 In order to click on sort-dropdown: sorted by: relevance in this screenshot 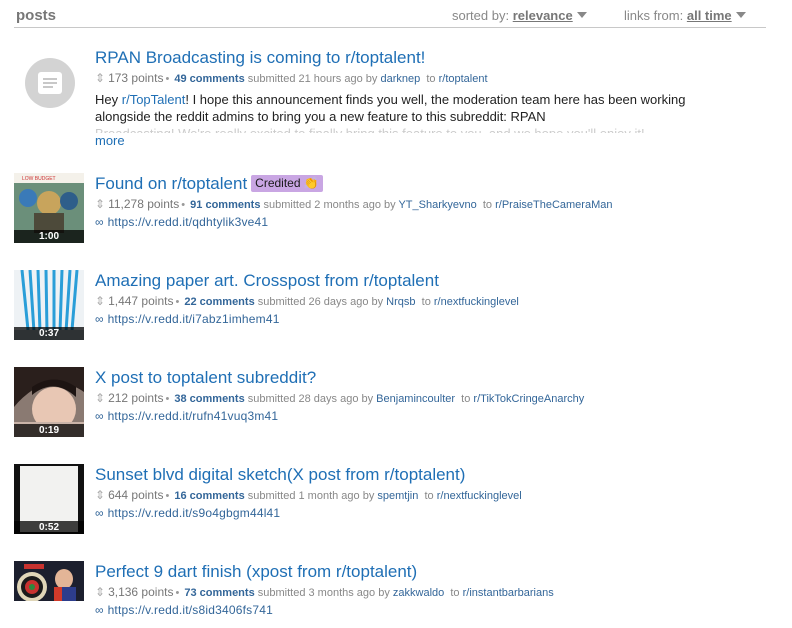, I will do `click(519, 15)`.